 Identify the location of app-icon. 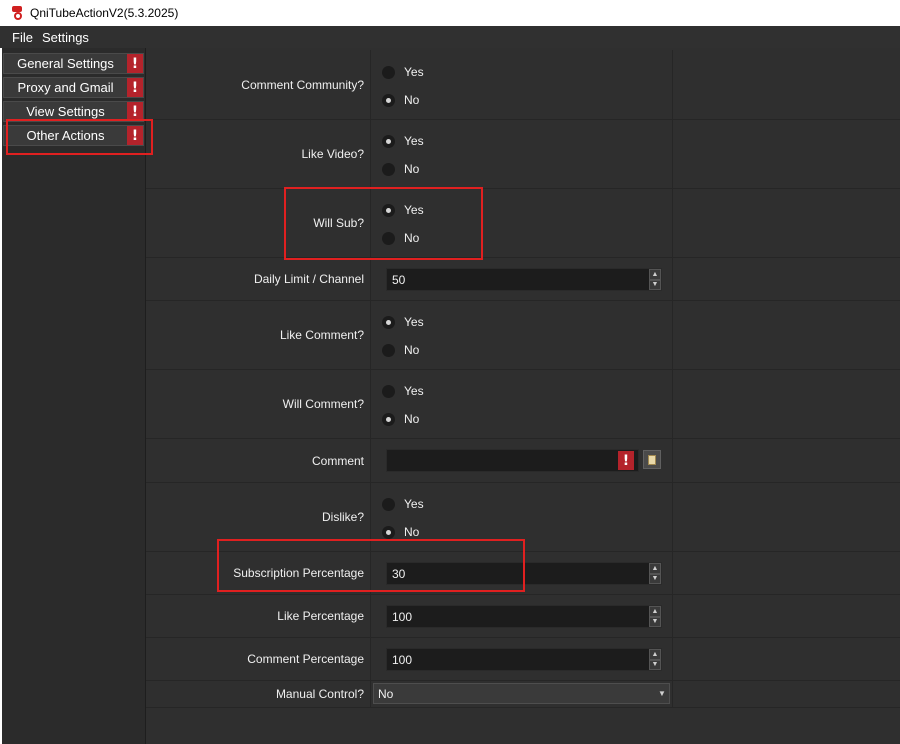
(18, 13).